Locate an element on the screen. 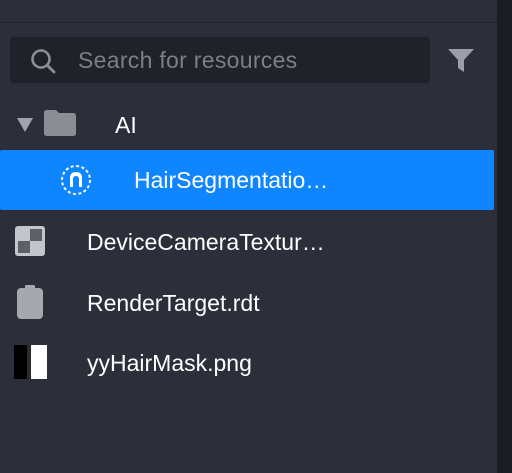 This screenshot has height=473, width=512. panel-top-strip is located at coordinates (248, 11).